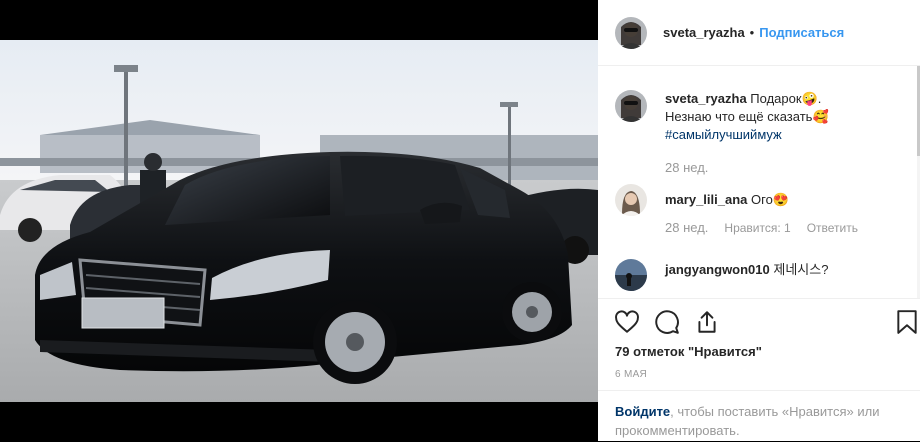 The height and width of the screenshot is (442, 920). I want to click on caption-line1: Подарок, so click(776, 98).